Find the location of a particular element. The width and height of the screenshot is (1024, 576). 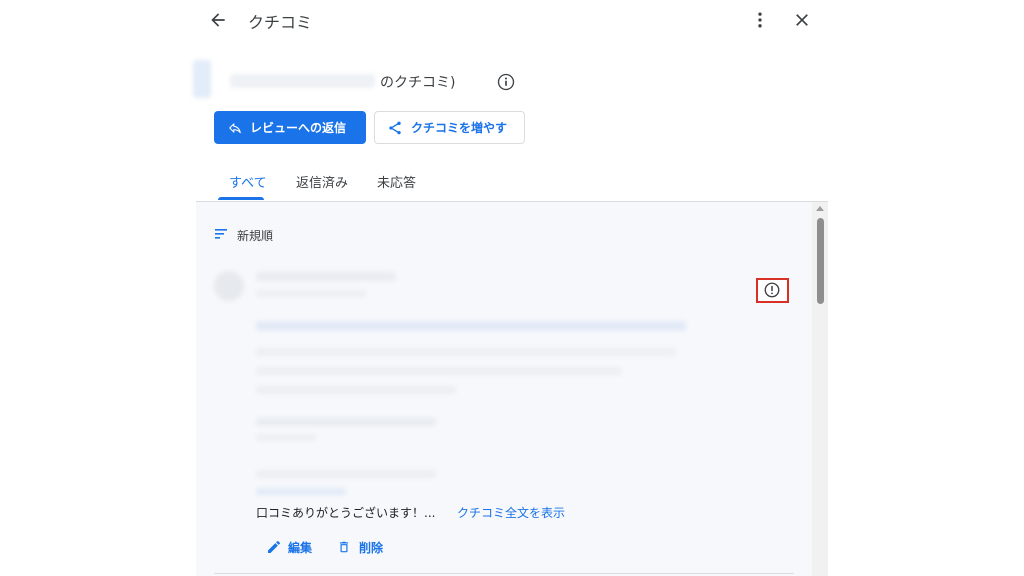

back-arrow-icon is located at coordinates (218, 20).